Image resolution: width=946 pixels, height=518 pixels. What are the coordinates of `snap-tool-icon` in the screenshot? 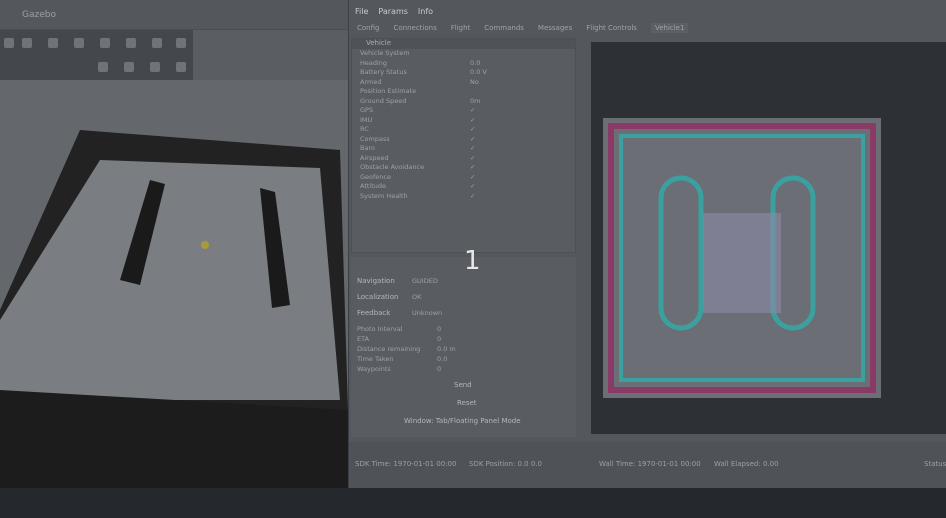 It's located at (155, 67).